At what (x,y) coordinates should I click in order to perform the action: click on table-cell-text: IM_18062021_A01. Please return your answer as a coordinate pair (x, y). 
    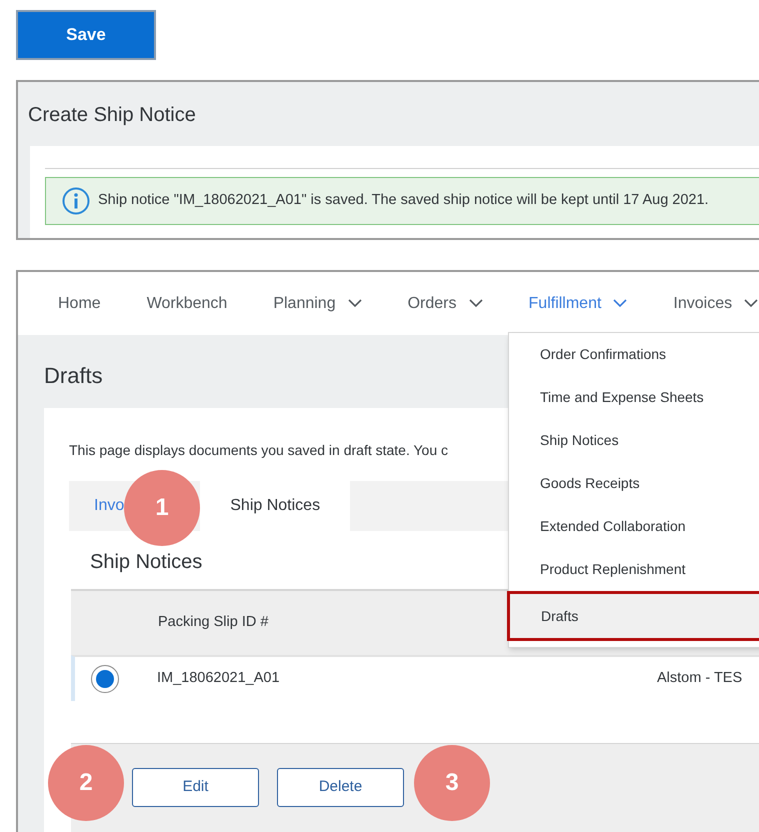
    Looking at the image, I should click on (219, 678).